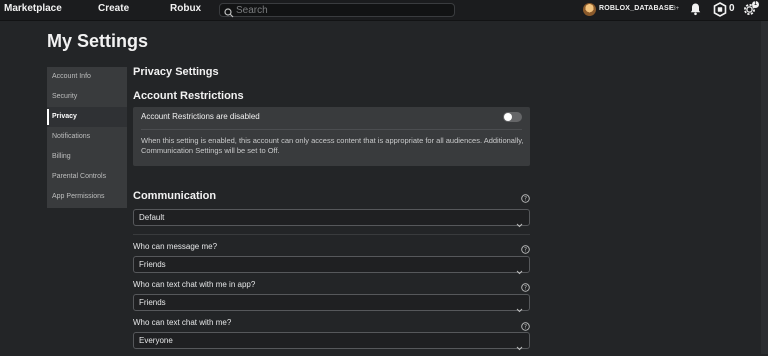  What do you see at coordinates (182, 322) in the screenshot?
I see `text-chat-label: Who can text chat with me?` at bounding box center [182, 322].